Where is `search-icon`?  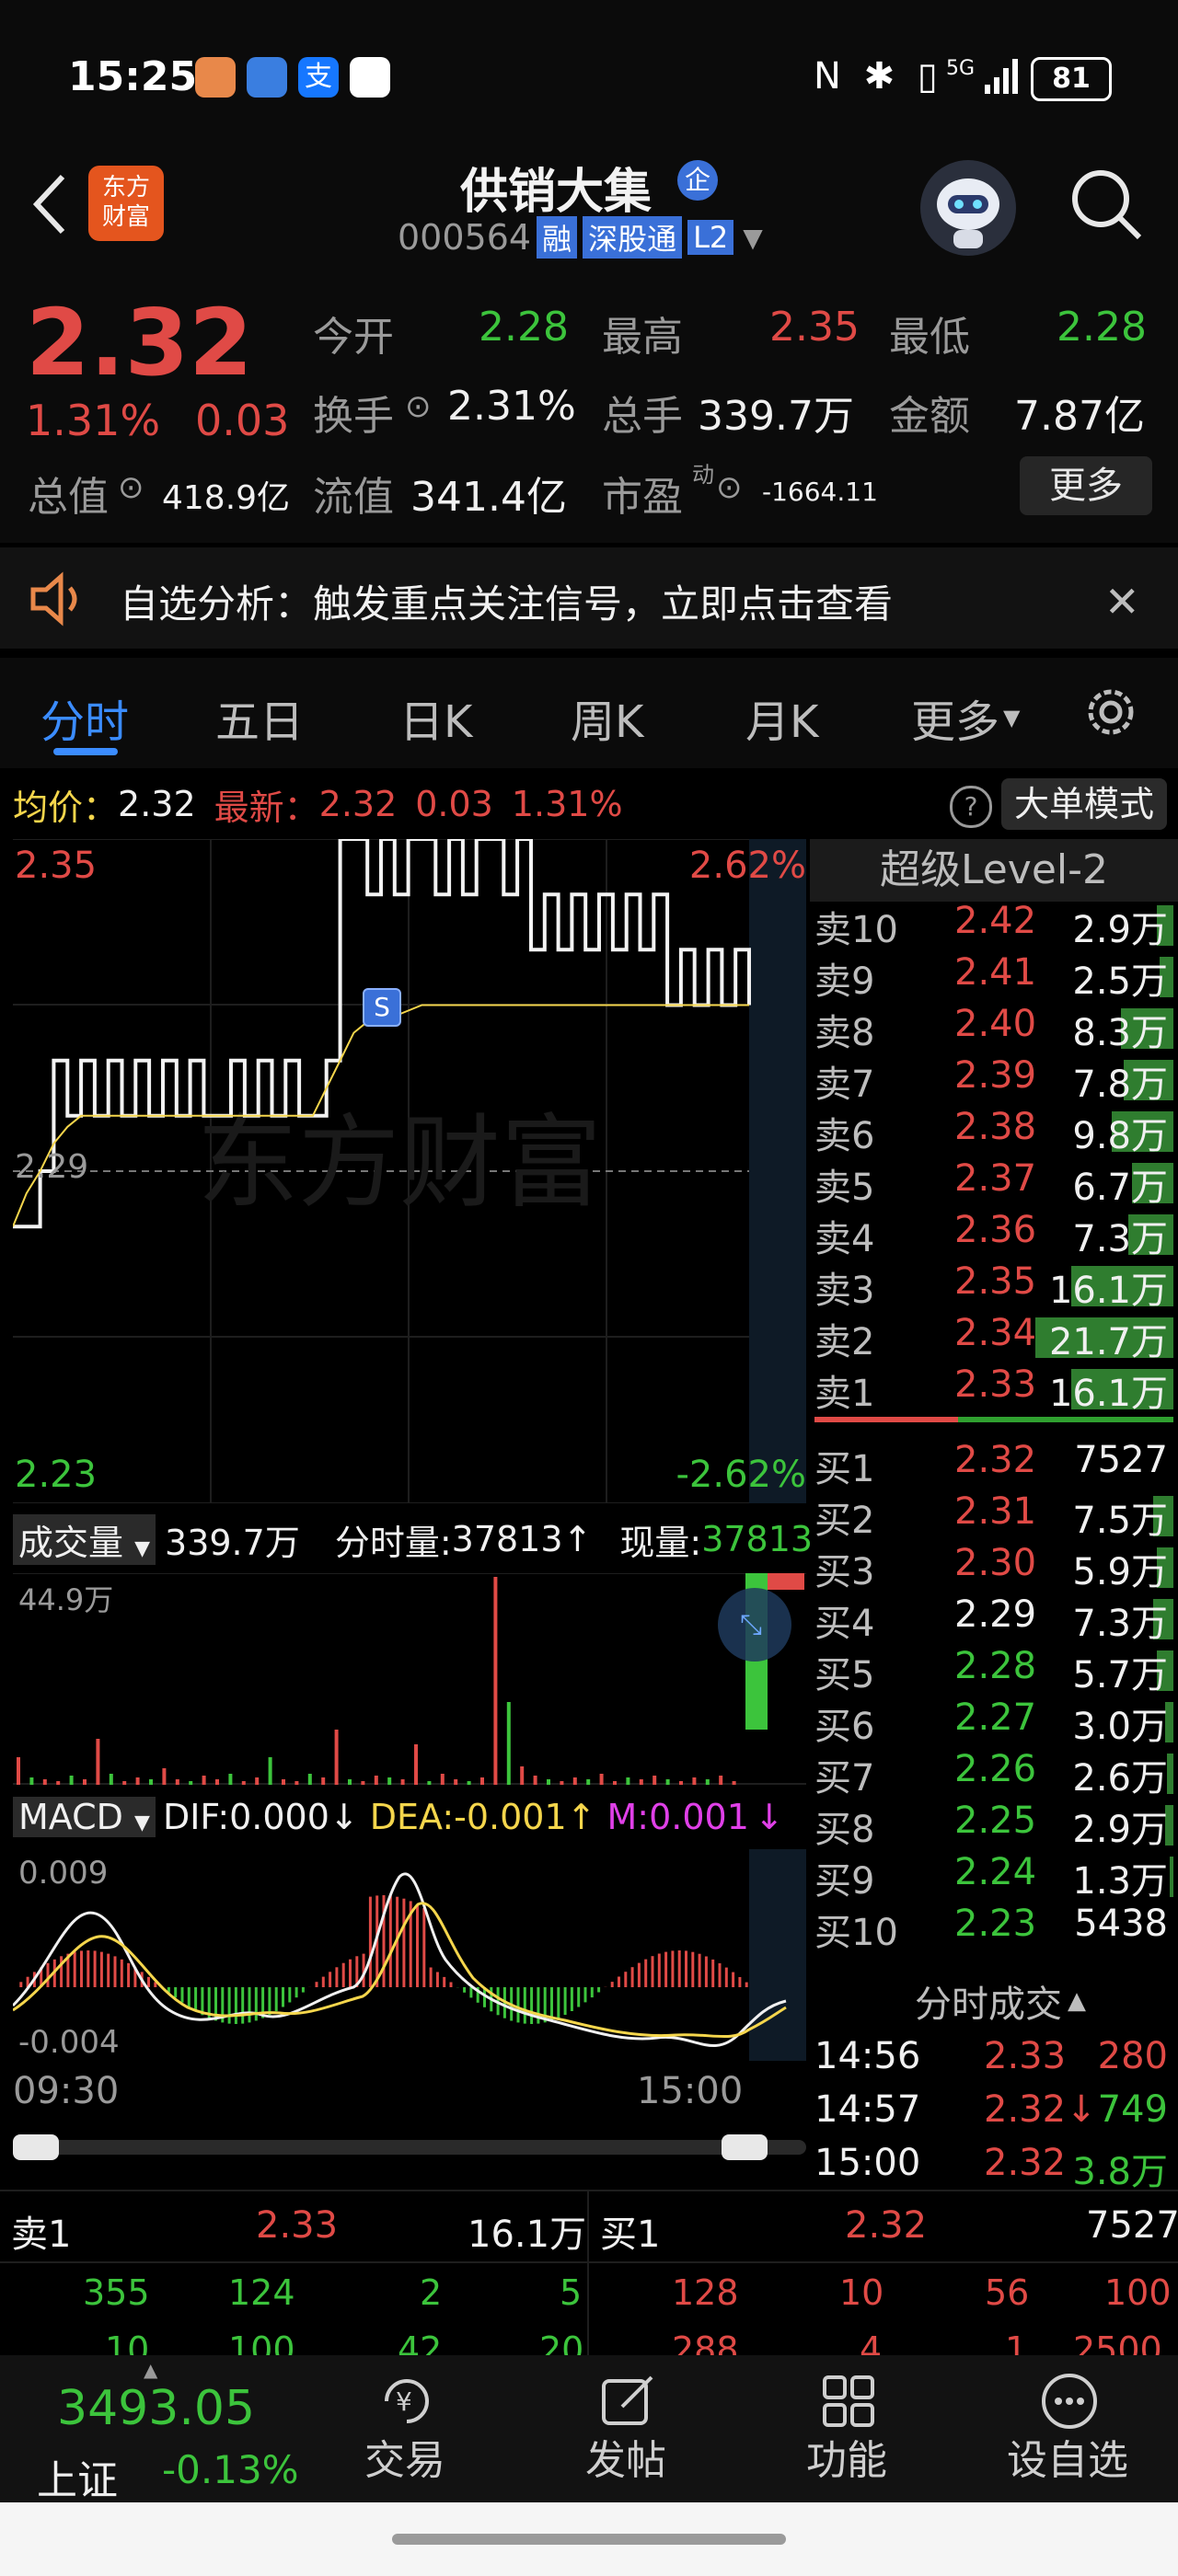
search-icon is located at coordinates (1106, 204).